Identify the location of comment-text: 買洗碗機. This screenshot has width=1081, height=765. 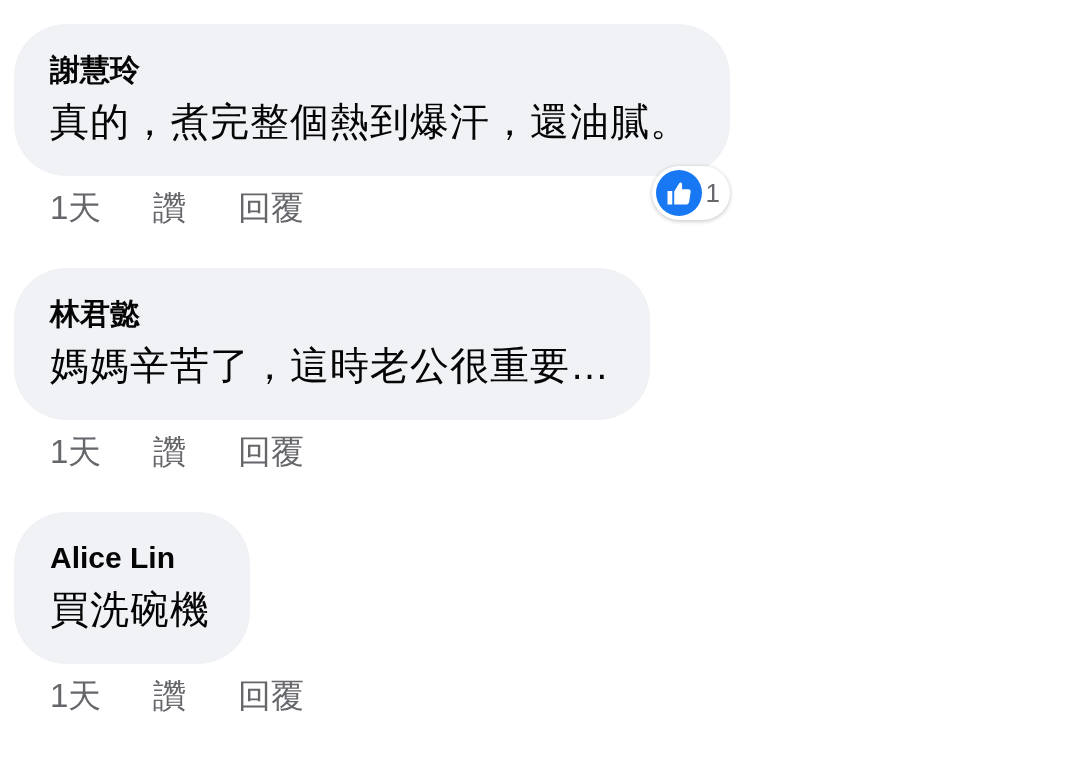
(130, 610).